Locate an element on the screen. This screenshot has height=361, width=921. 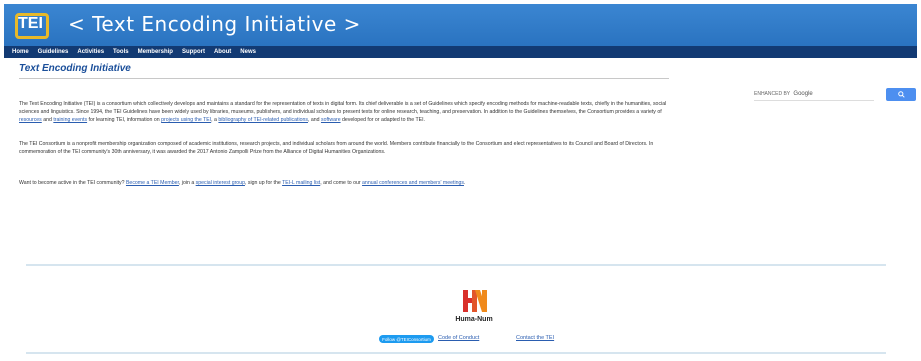
search-icon is located at coordinates (901, 94).